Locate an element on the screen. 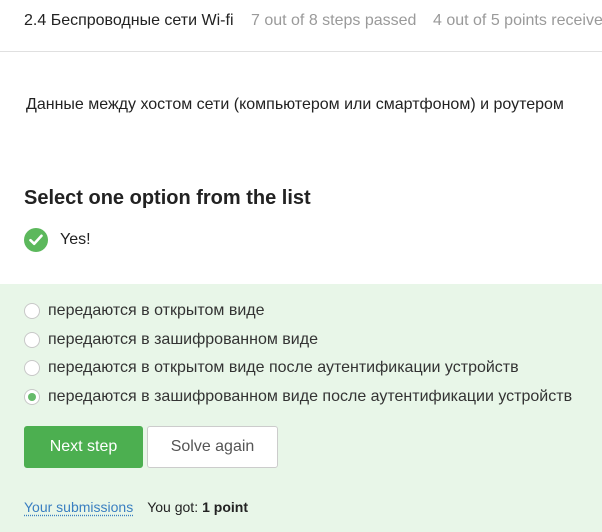  option-label: передаются в зашифрованном виде is located at coordinates (183, 339).